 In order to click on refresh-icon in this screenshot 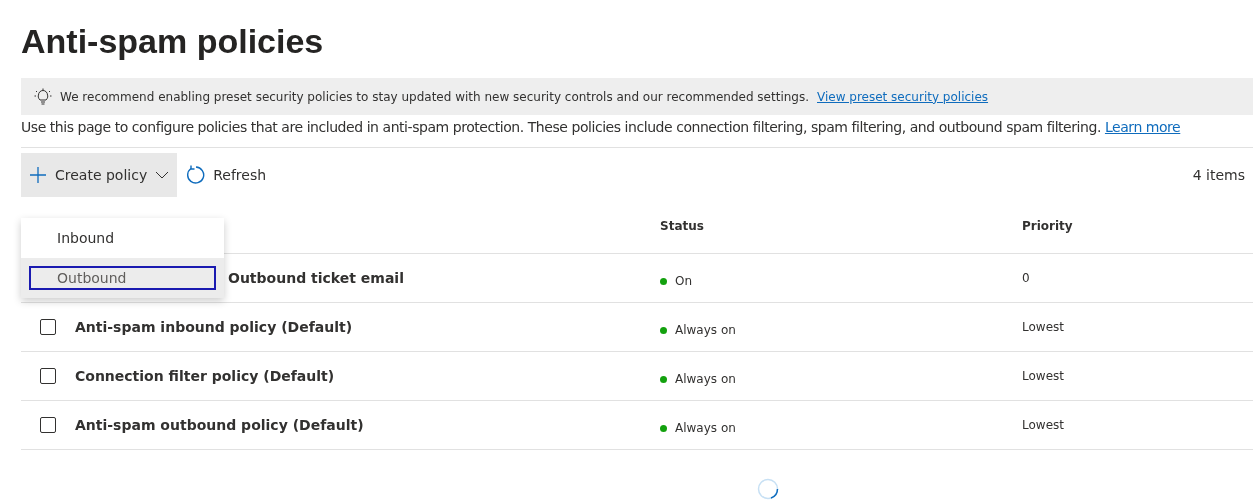, I will do `click(195, 175)`.